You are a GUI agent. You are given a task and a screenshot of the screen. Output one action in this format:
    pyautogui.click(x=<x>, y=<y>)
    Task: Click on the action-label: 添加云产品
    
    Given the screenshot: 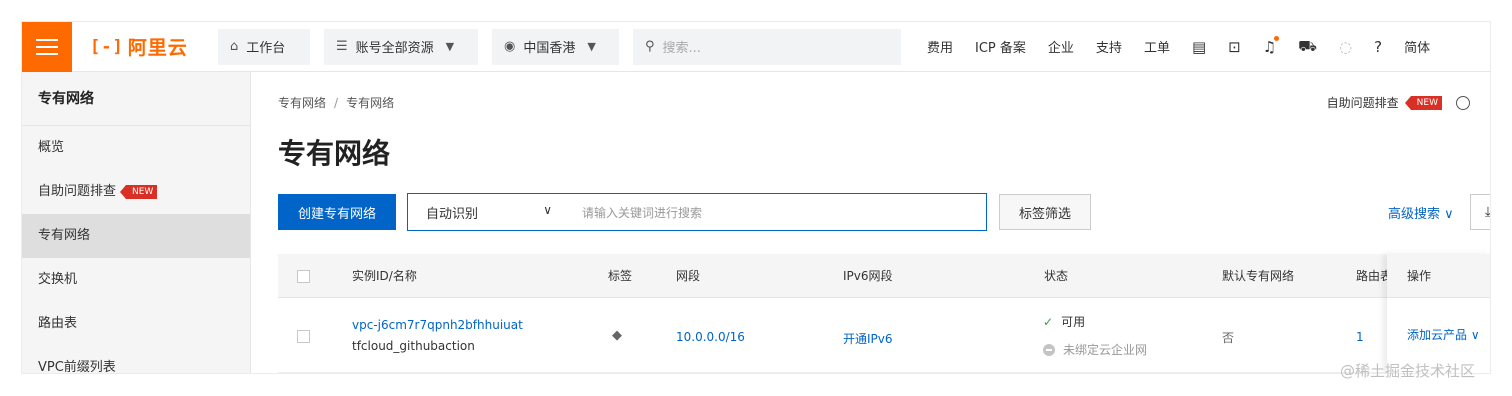 What is the action you would take?
    pyautogui.click(x=1437, y=335)
    